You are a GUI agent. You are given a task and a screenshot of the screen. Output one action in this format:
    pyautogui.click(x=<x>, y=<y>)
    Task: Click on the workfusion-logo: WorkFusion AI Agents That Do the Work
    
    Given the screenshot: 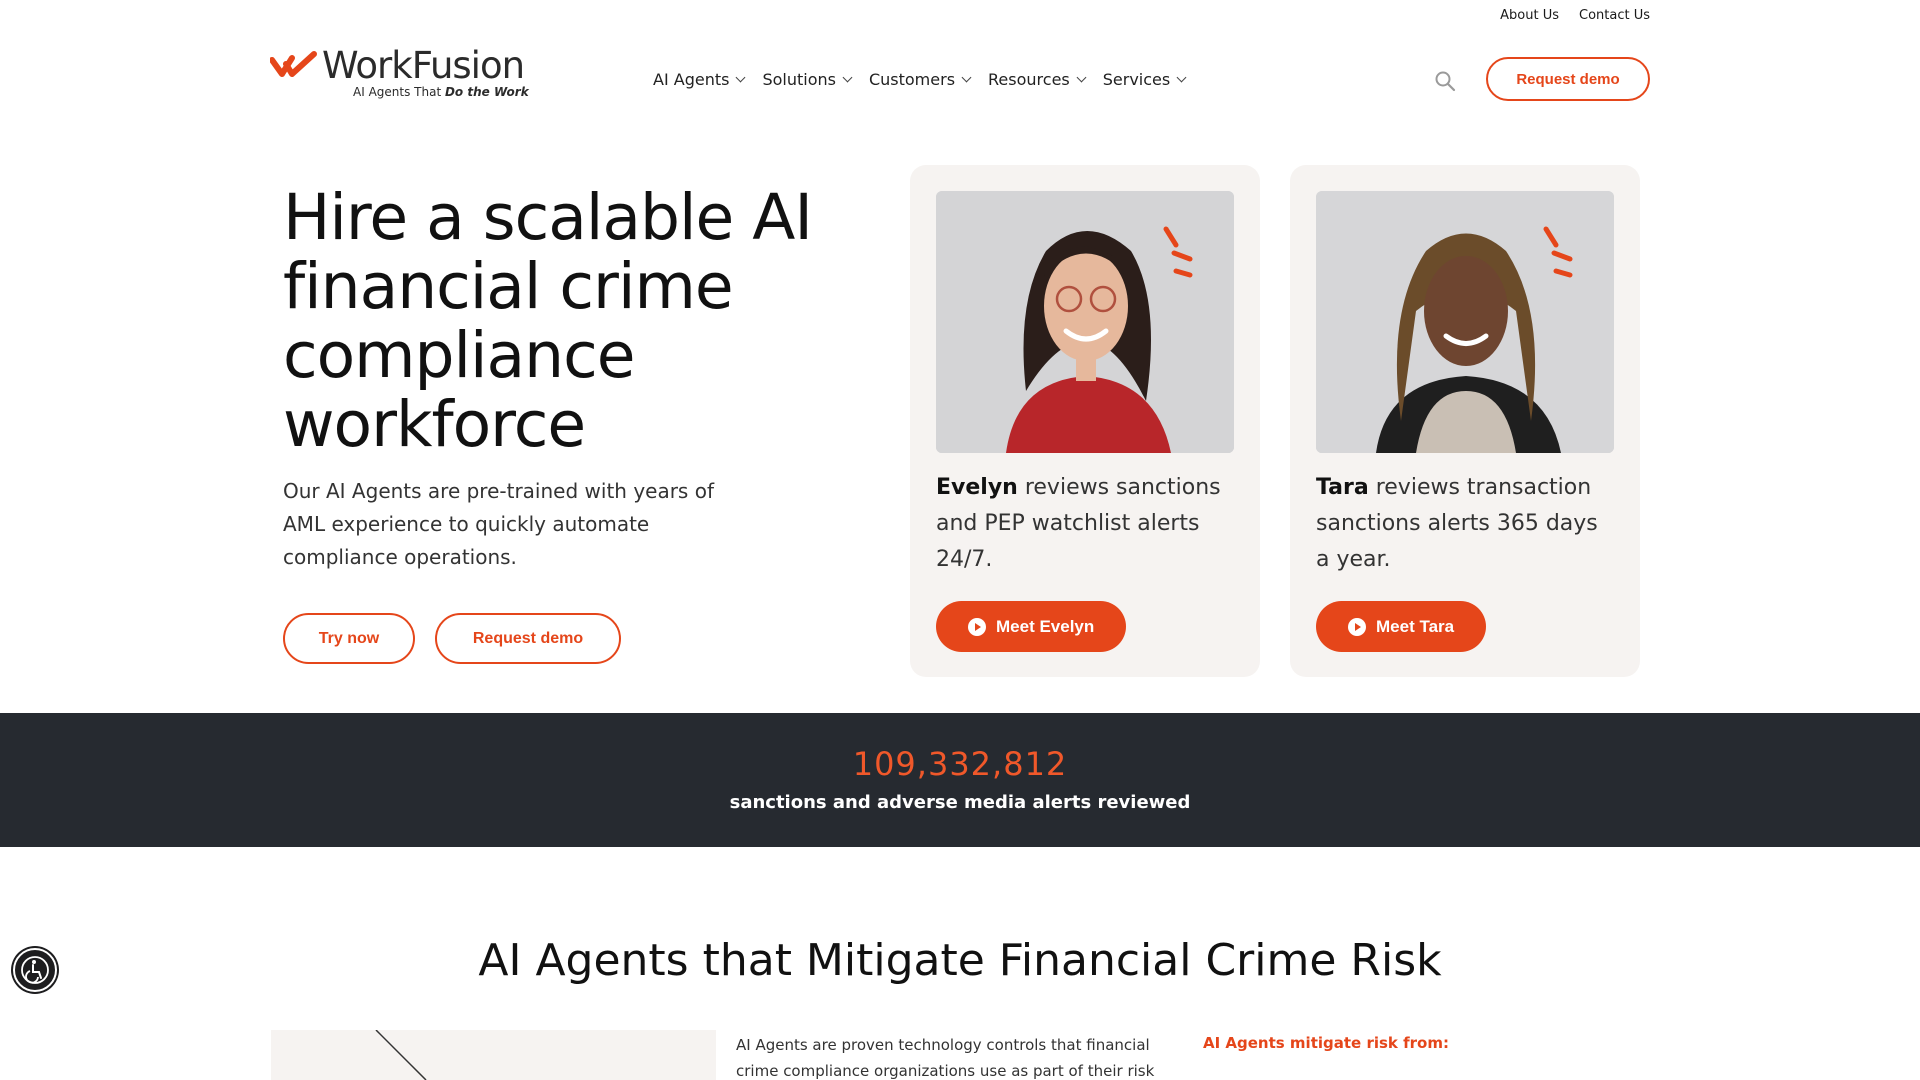 What is the action you would take?
    pyautogui.click(x=398, y=74)
    